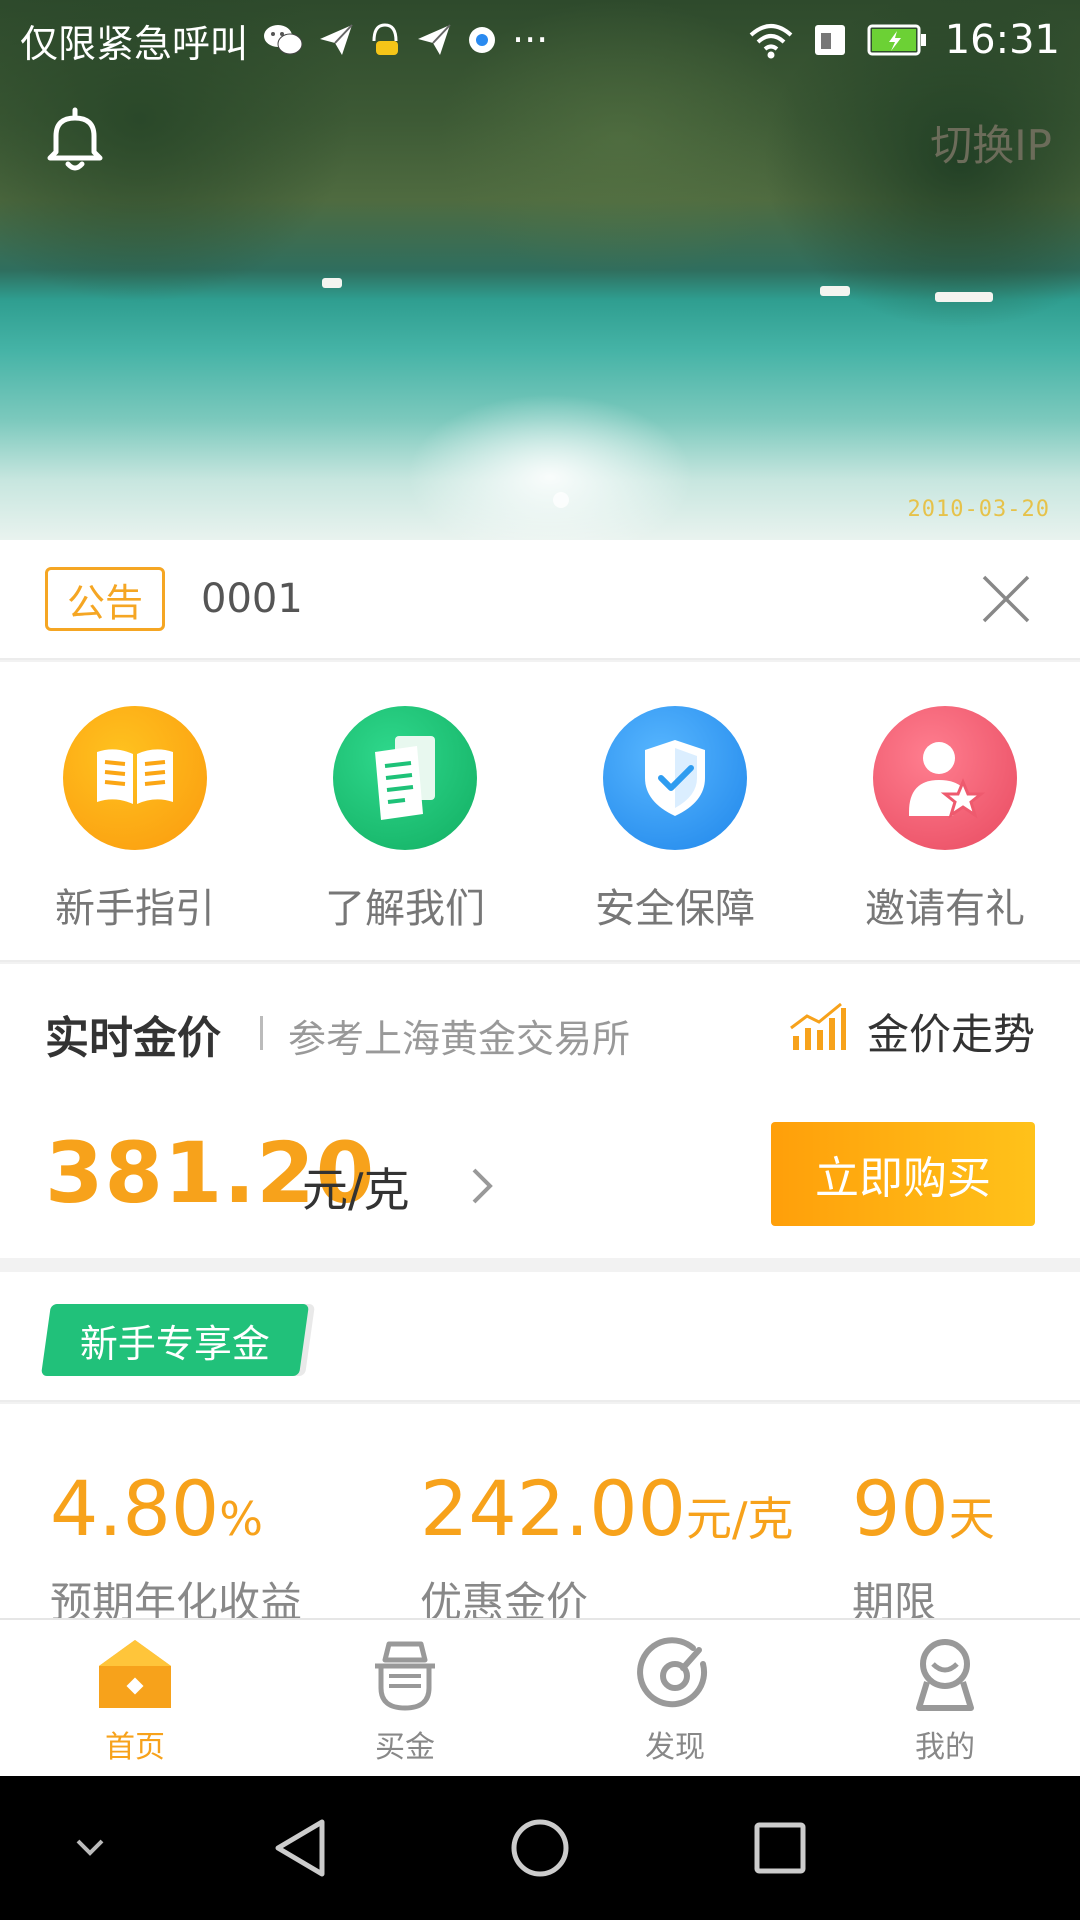 This screenshot has height=1920, width=1080. I want to click on home-button-icon, so click(540, 1848).